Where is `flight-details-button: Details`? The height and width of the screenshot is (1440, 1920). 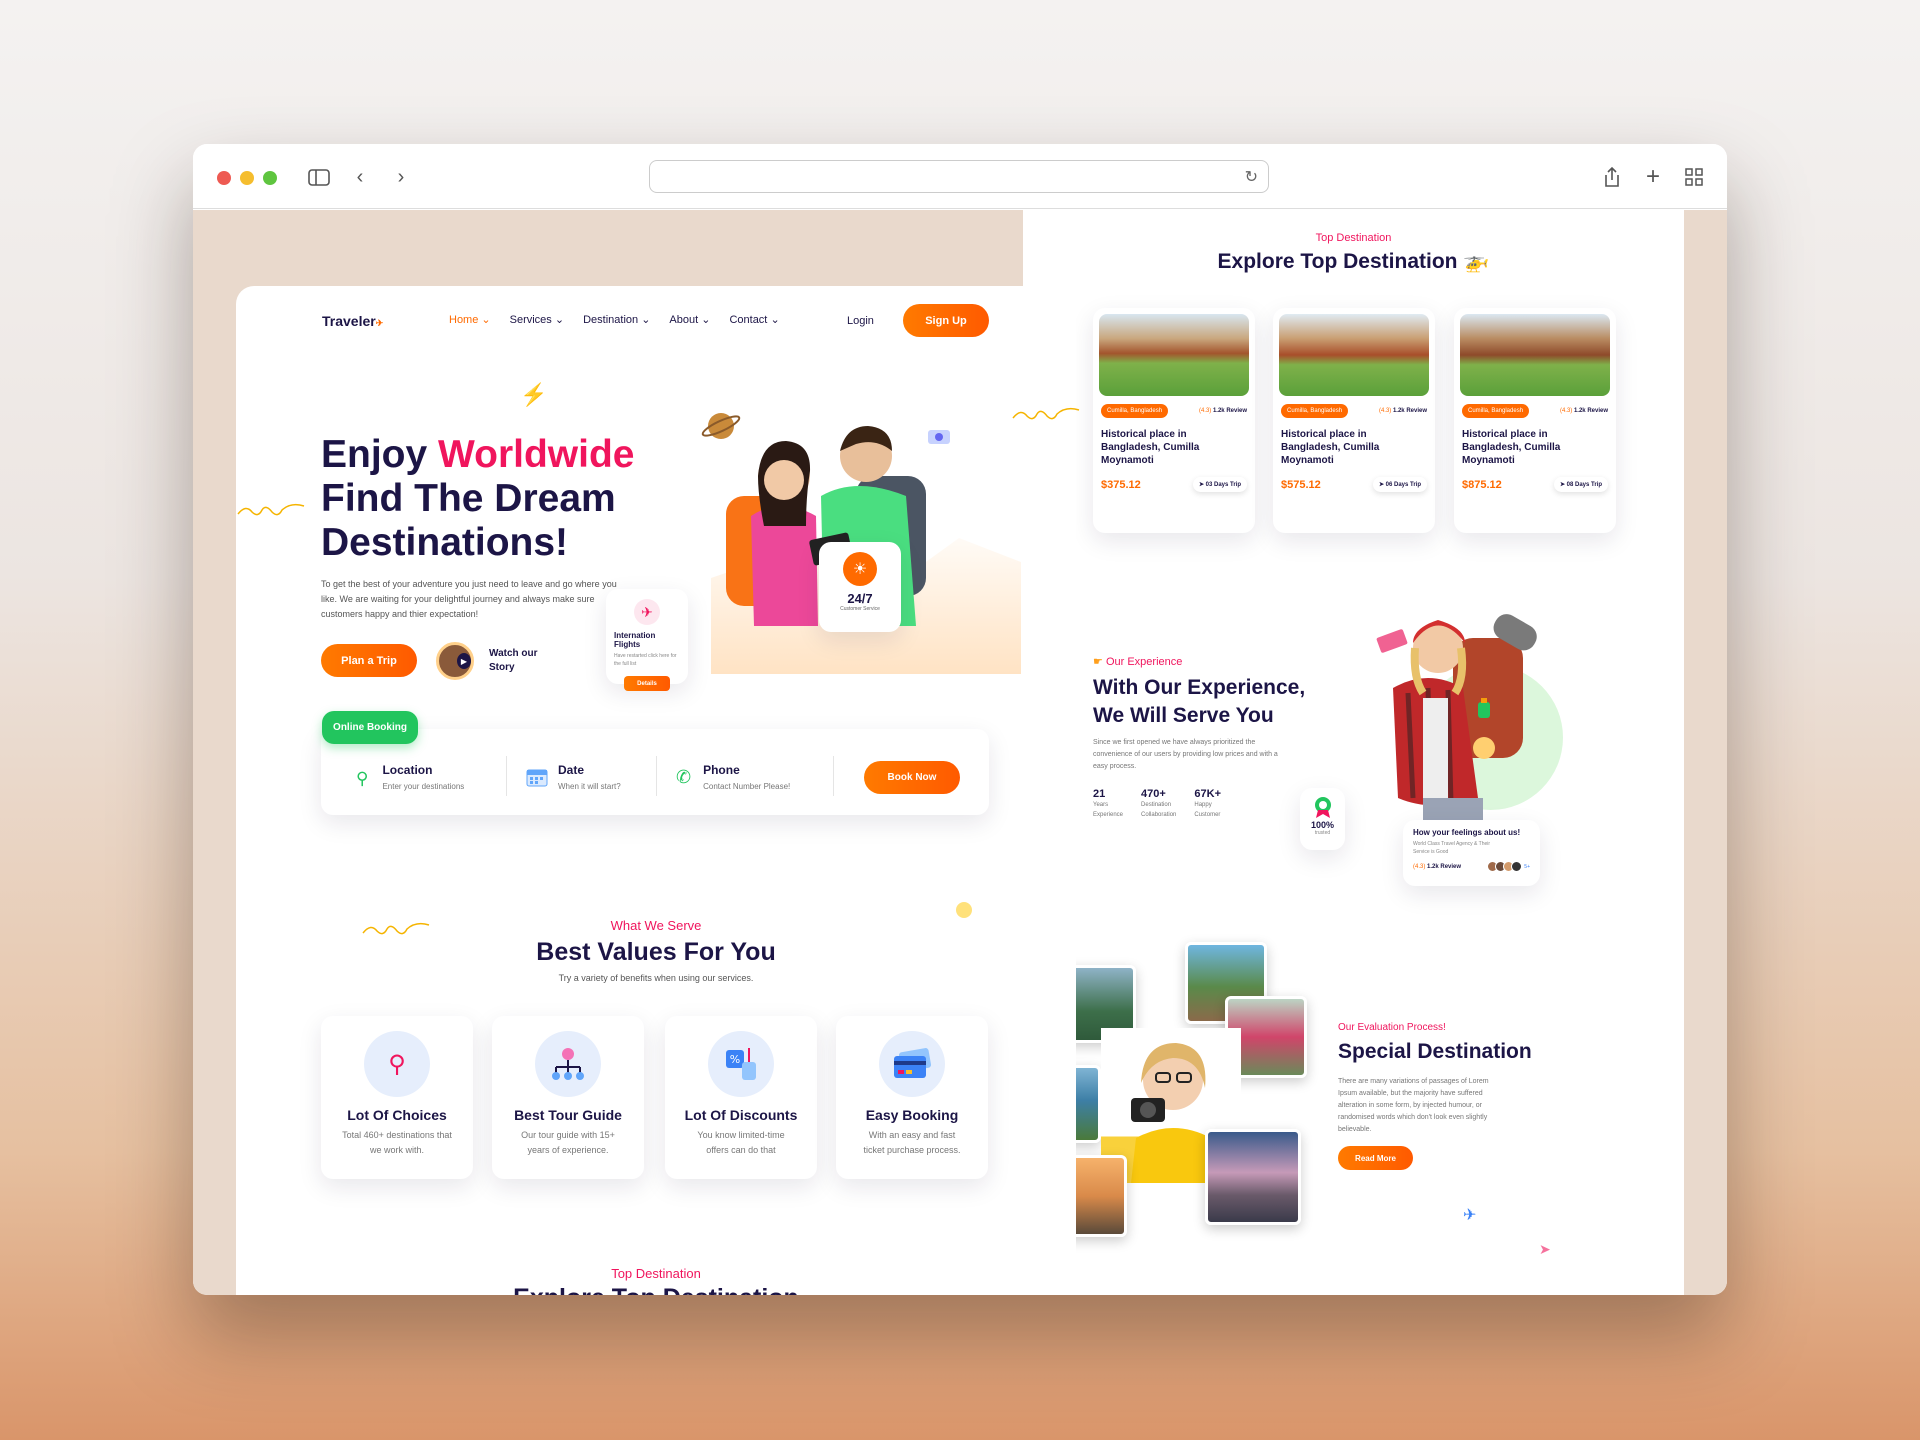 flight-details-button: Details is located at coordinates (647, 683).